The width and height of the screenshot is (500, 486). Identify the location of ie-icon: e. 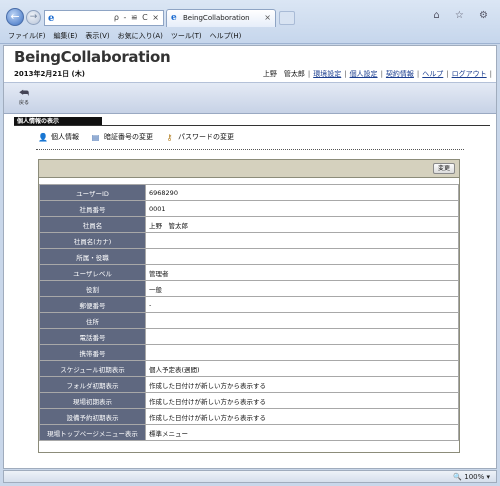
(51, 18).